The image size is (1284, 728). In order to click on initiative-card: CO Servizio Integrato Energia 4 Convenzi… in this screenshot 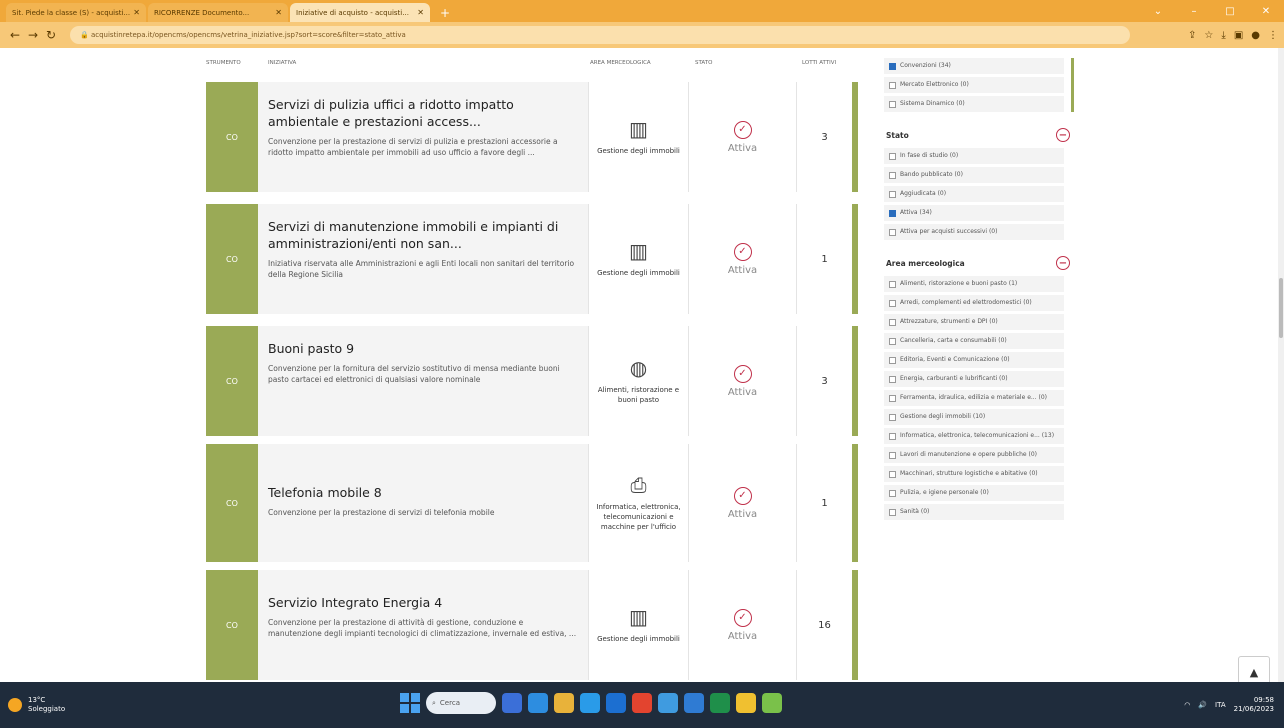, I will do `click(532, 625)`.